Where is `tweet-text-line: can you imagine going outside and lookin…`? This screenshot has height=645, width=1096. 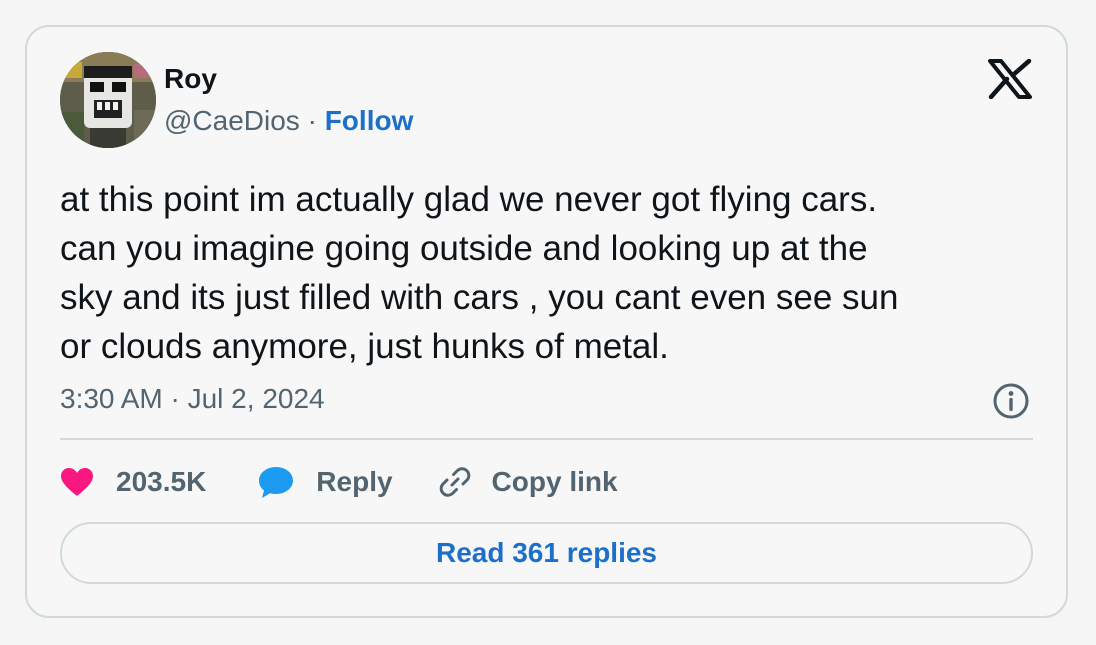 tweet-text-line: can you imagine going outside and lookin… is located at coordinates (464, 248).